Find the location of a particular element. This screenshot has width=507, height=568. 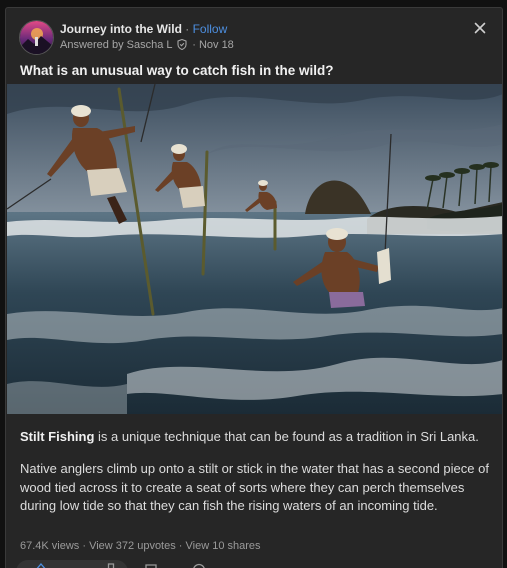

downvote-icon is located at coordinates (111, 565).